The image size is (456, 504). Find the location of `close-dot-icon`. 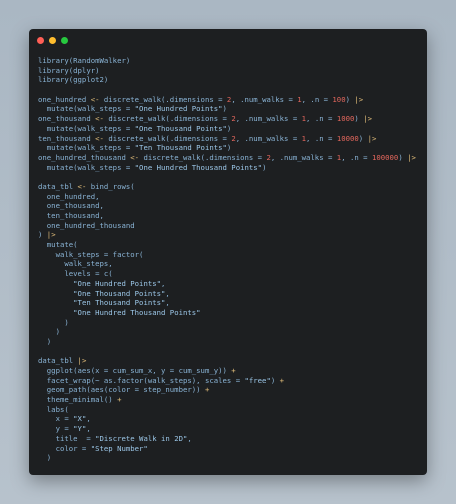

close-dot-icon is located at coordinates (40, 40).